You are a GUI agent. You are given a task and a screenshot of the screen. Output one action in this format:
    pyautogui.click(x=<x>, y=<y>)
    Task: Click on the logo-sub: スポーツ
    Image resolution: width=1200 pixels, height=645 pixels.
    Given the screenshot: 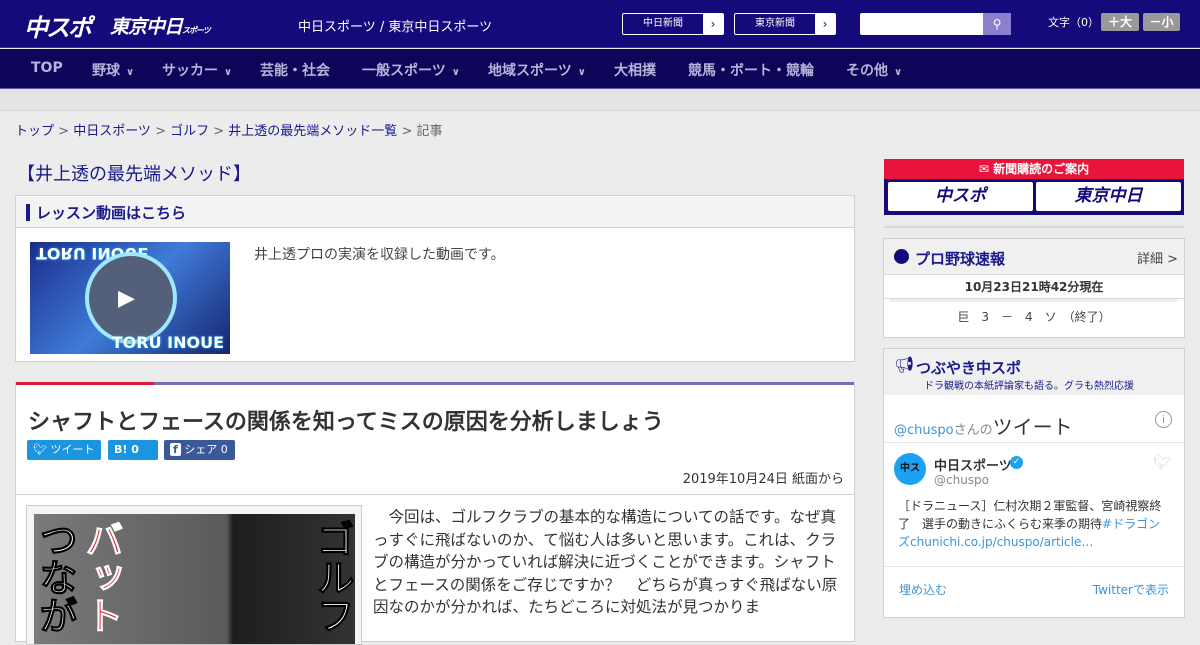 What is the action you would take?
    pyautogui.click(x=196, y=30)
    